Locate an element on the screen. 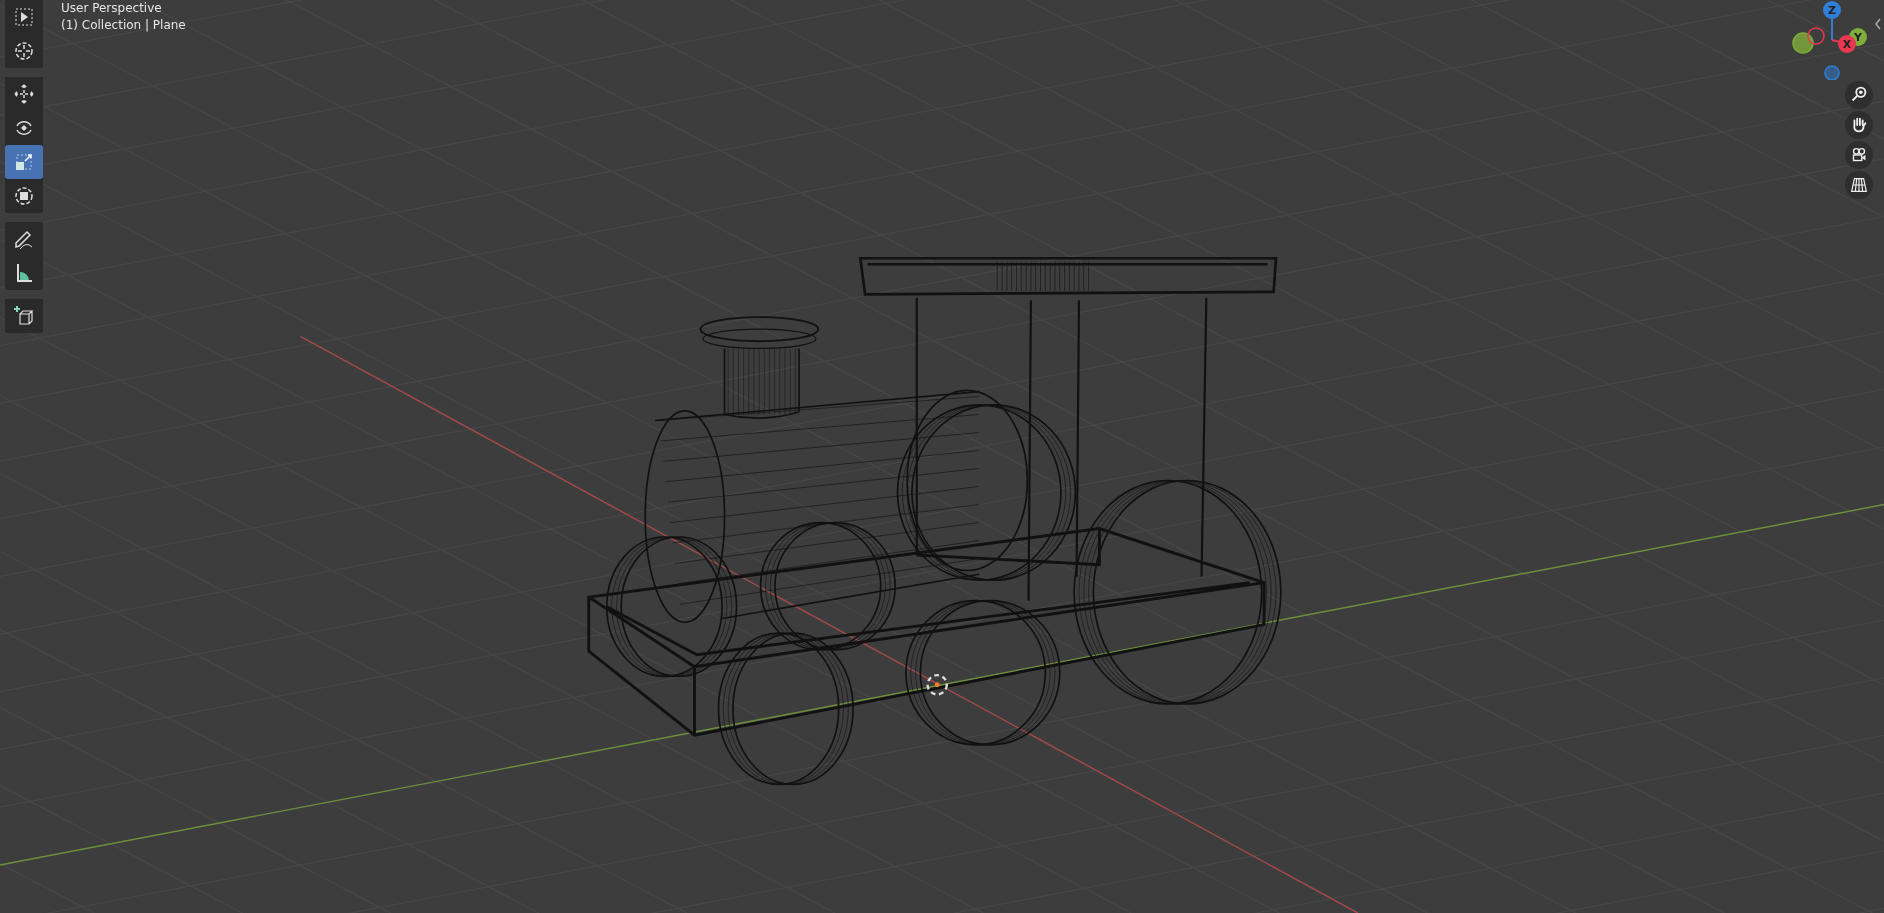 This screenshot has height=913, width=1884. transform-icon is located at coordinates (24, 196).